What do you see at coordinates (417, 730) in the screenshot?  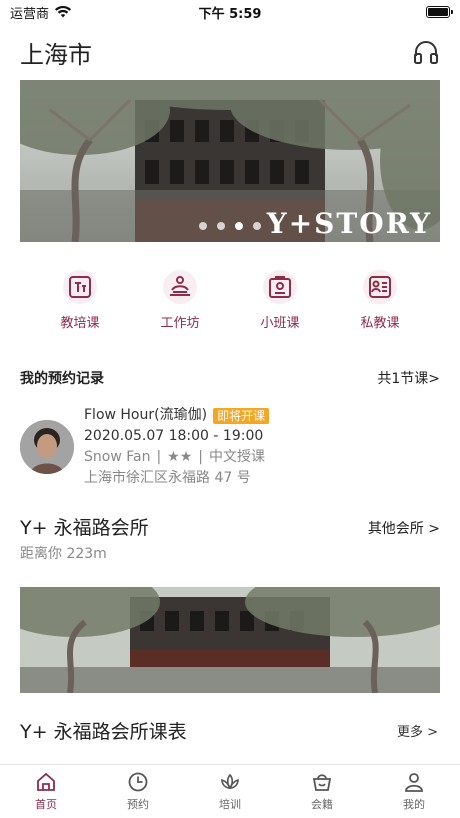 I see `schedule-more-link: 更多 >` at bounding box center [417, 730].